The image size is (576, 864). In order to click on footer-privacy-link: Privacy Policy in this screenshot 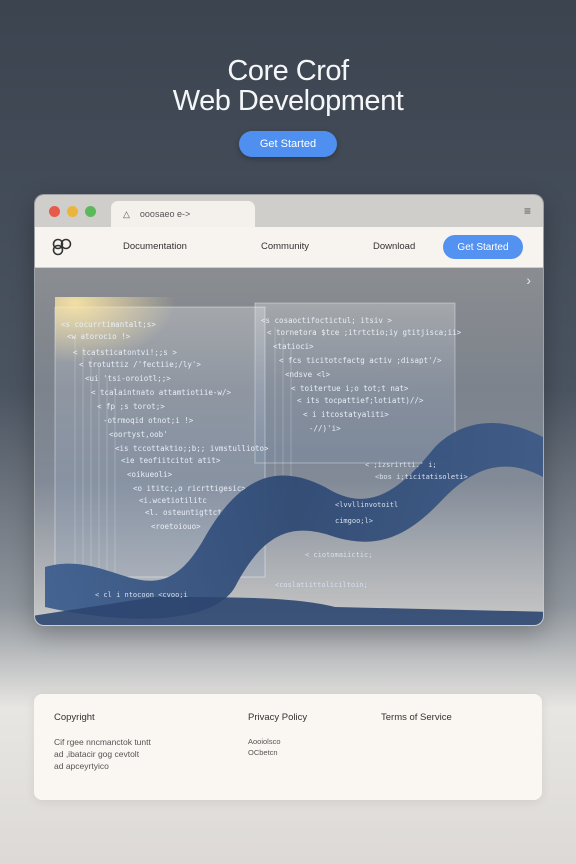, I will do `click(277, 717)`.